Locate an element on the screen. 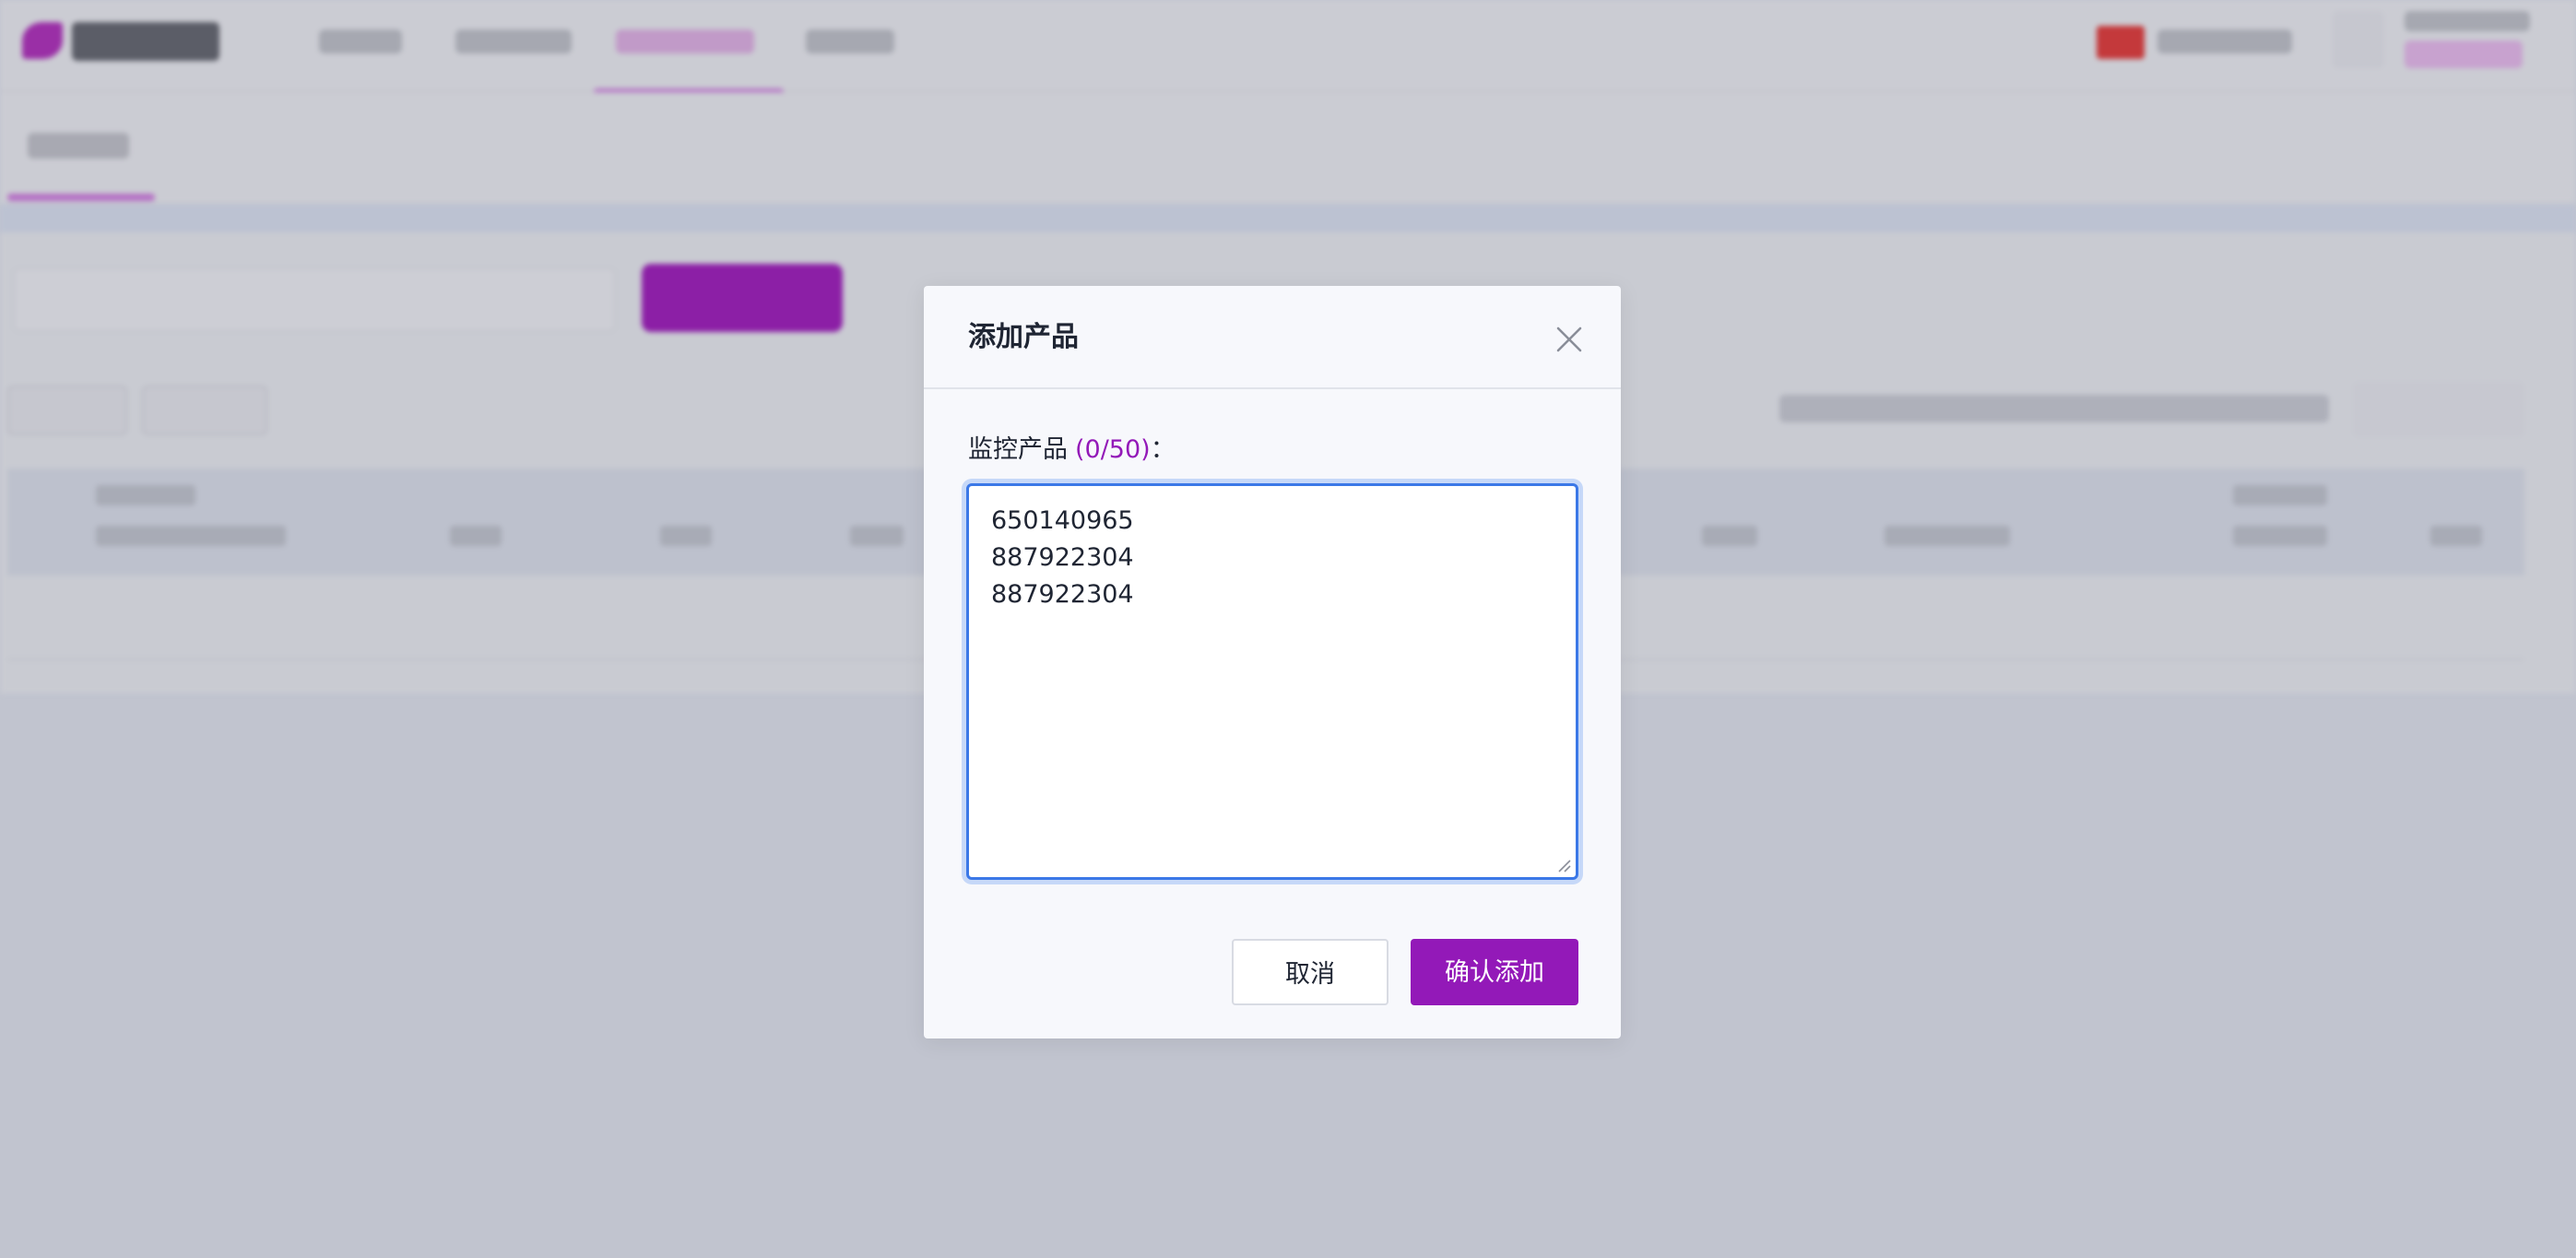  account-name-blurred is located at coordinates (2467, 21).